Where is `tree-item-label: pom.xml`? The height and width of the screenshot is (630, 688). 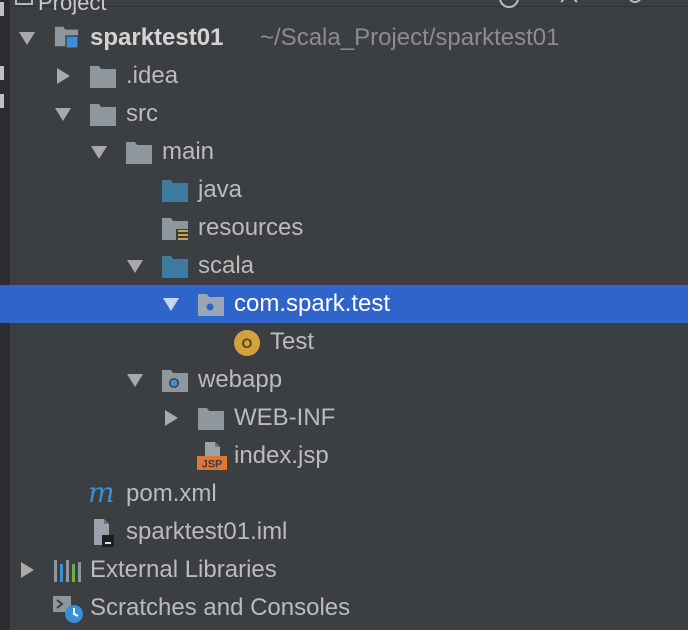
tree-item-label: pom.xml is located at coordinates (171, 493).